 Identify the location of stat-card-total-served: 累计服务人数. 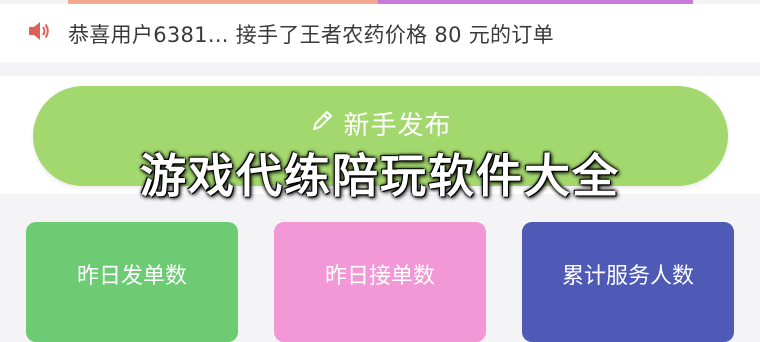
(628, 282).